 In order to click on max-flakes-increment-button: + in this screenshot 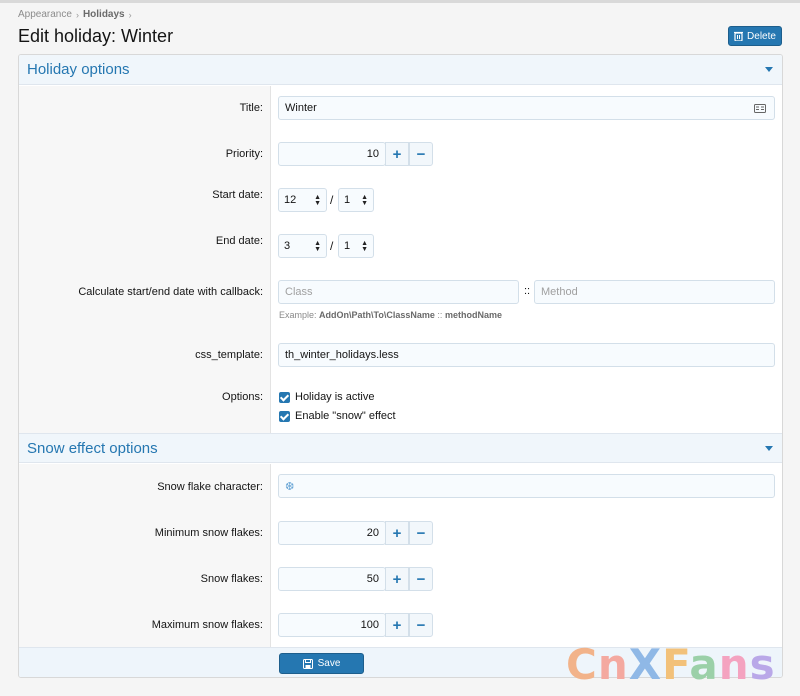, I will do `click(397, 625)`.